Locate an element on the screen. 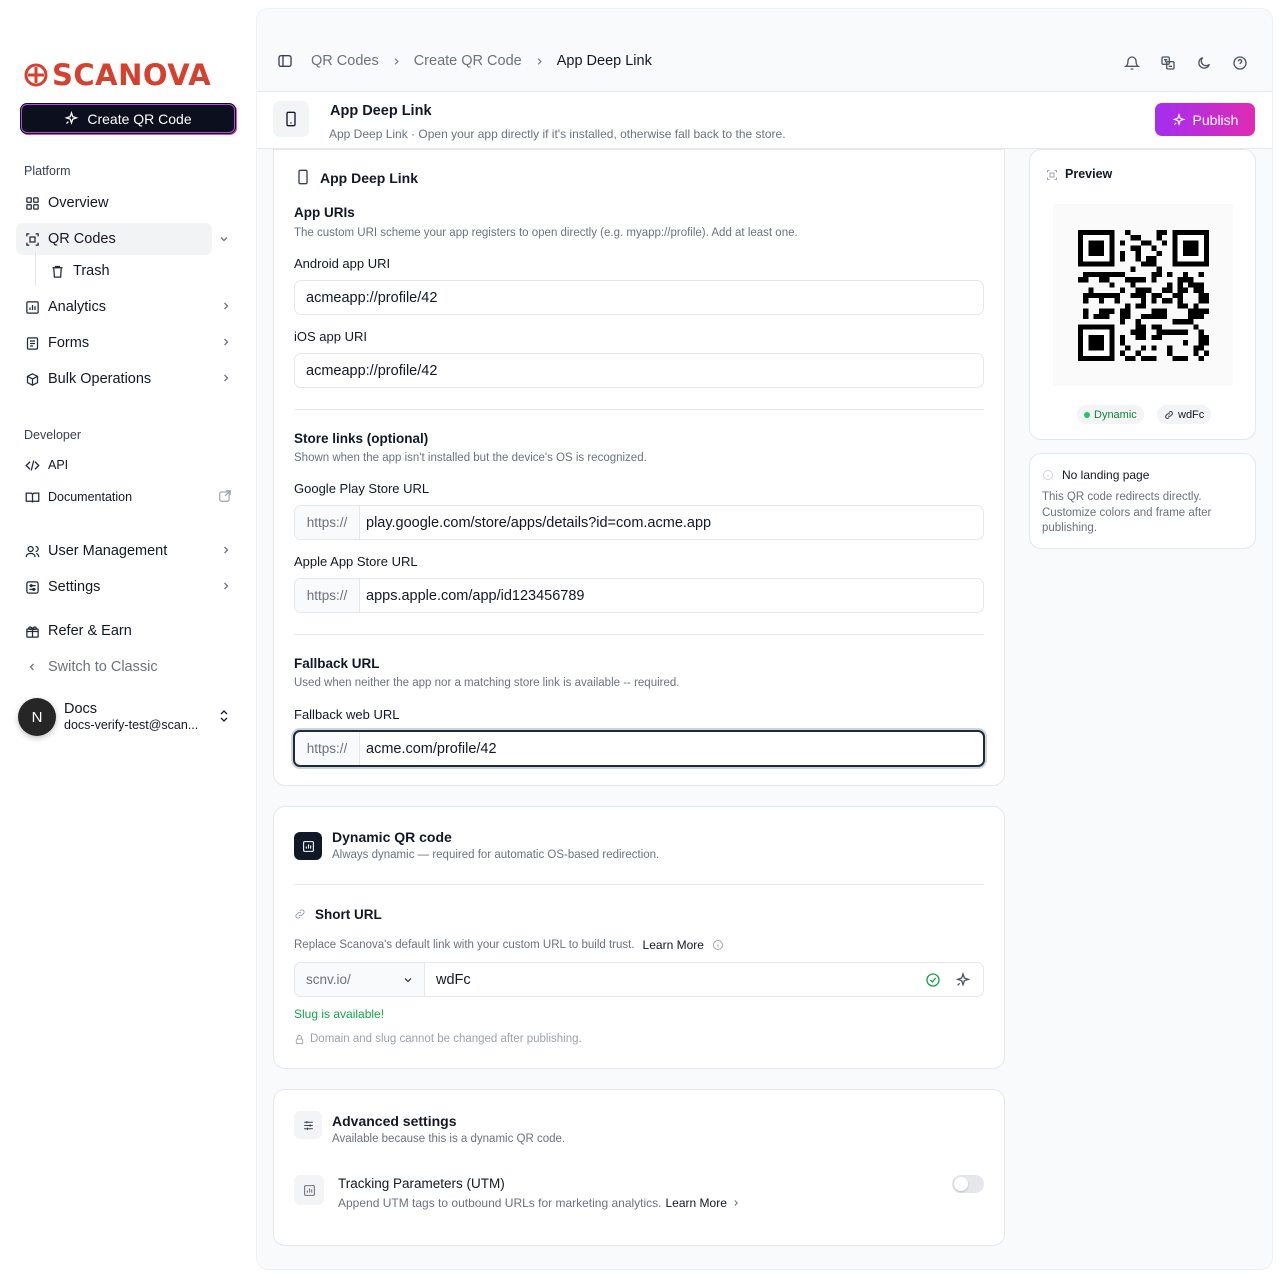  dynamic-title: Dynamic QR code is located at coordinates (392, 837).